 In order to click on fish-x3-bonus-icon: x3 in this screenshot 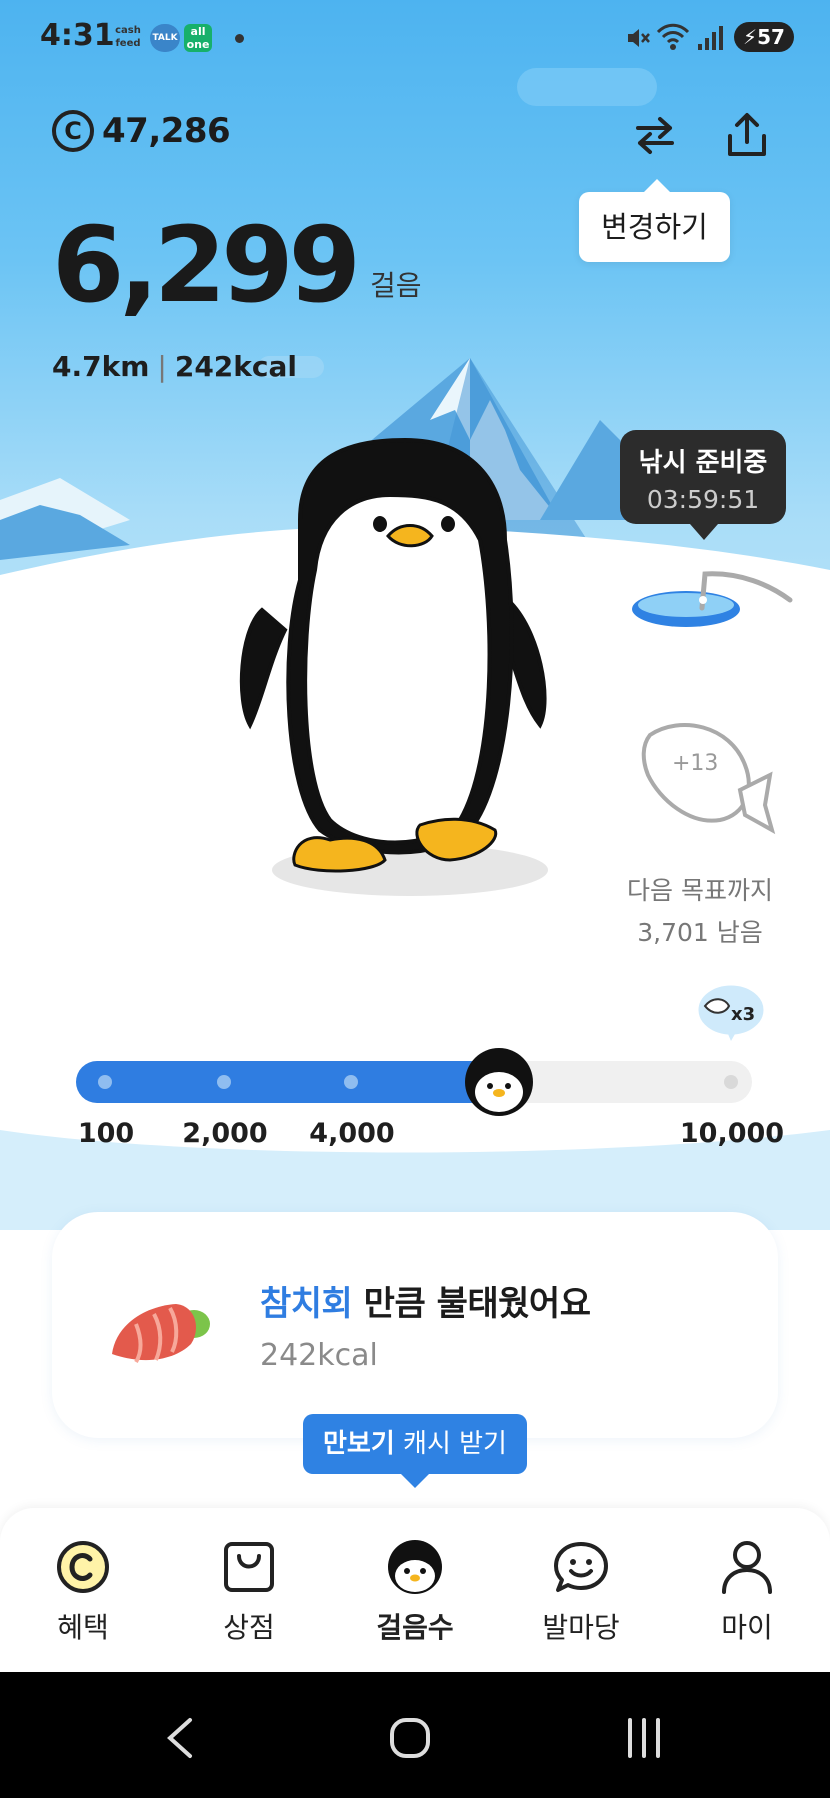, I will do `click(731, 1012)`.